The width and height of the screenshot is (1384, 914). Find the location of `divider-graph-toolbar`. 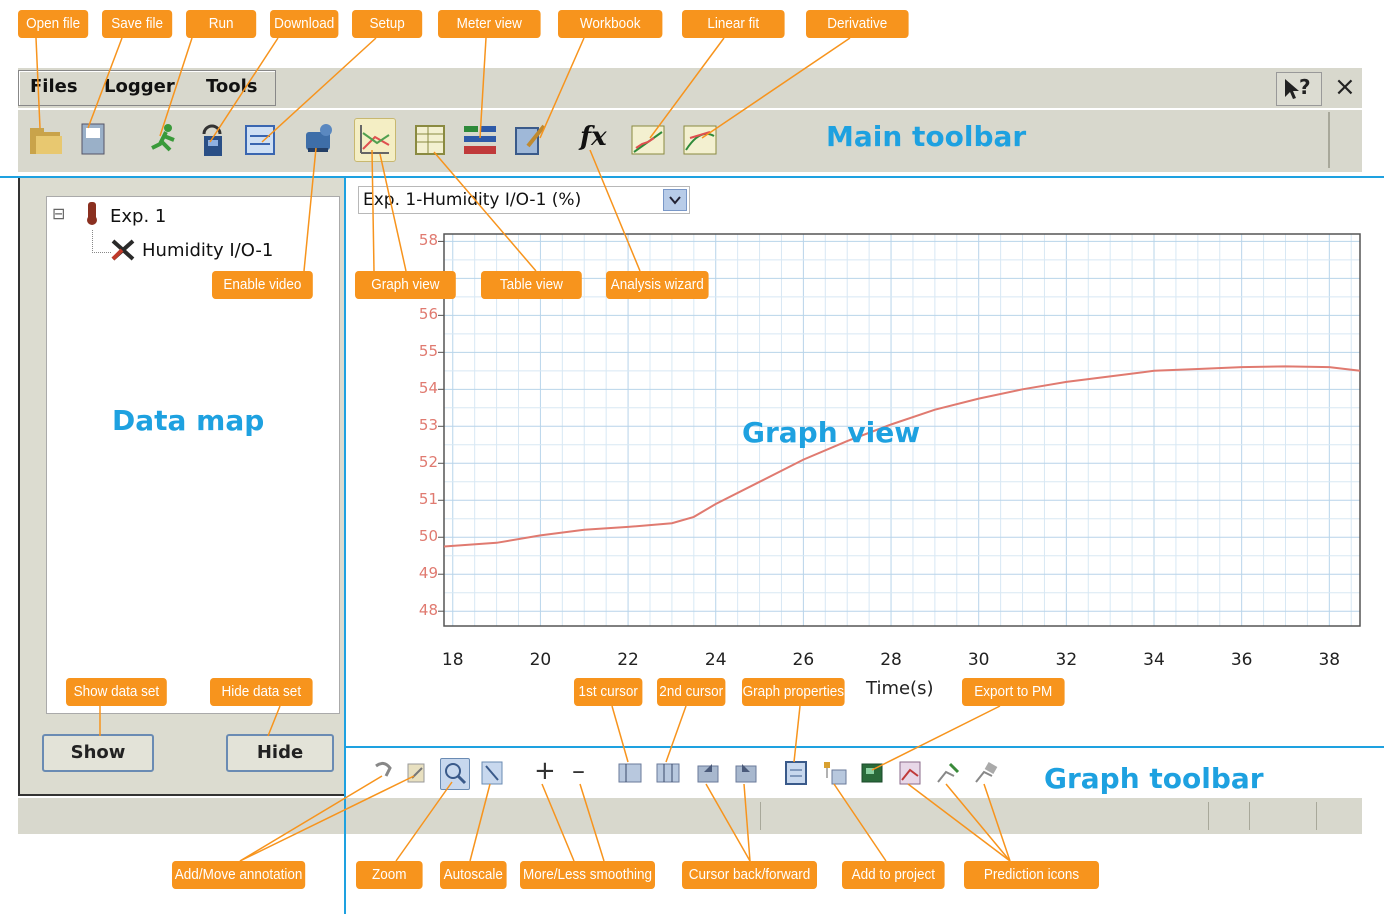

divider-graph-toolbar is located at coordinates (864, 747).